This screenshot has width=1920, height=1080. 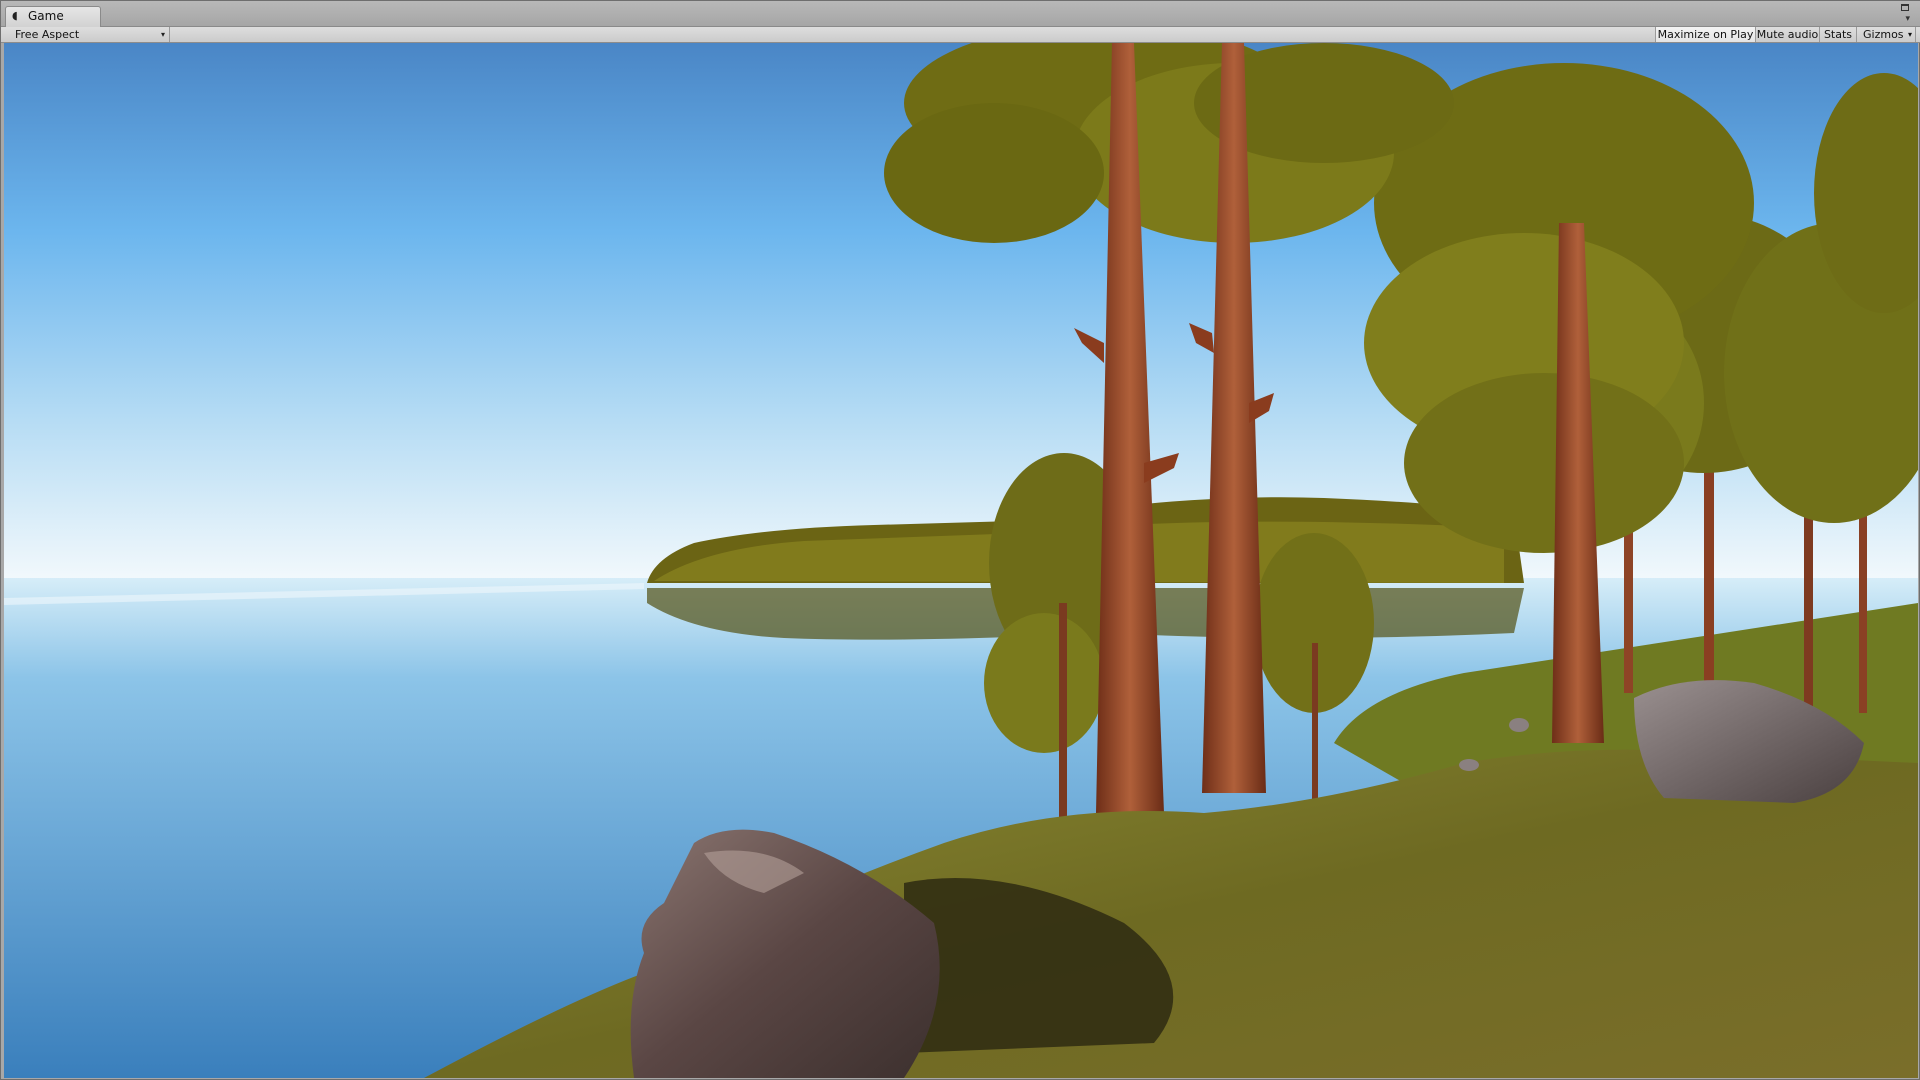 What do you see at coordinates (1705, 34) in the screenshot?
I see `maximize-on-play-button: Maximize on Play` at bounding box center [1705, 34].